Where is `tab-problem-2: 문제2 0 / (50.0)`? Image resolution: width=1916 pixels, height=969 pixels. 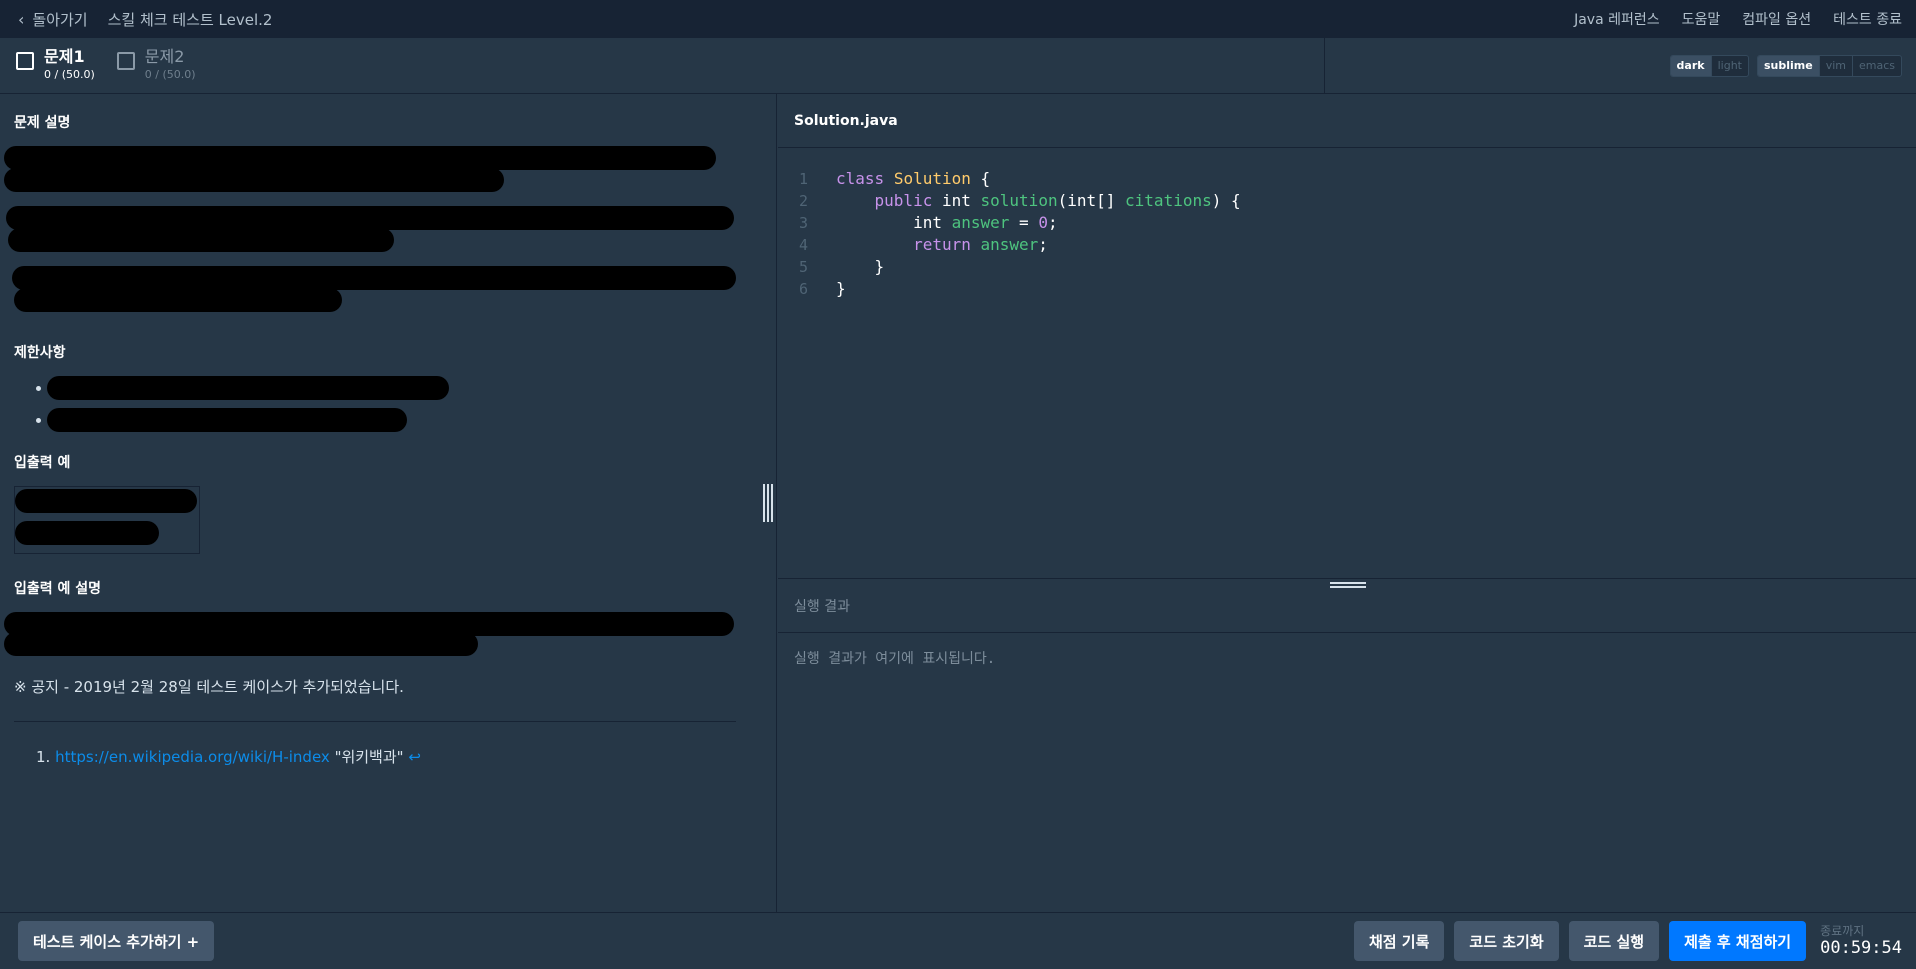 tab-problem-2: 문제2 0 / (50.0) is located at coordinates (156, 65).